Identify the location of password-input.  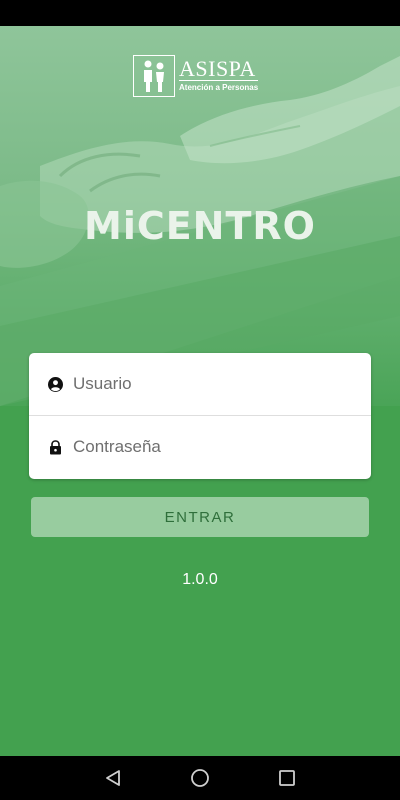
(208, 447).